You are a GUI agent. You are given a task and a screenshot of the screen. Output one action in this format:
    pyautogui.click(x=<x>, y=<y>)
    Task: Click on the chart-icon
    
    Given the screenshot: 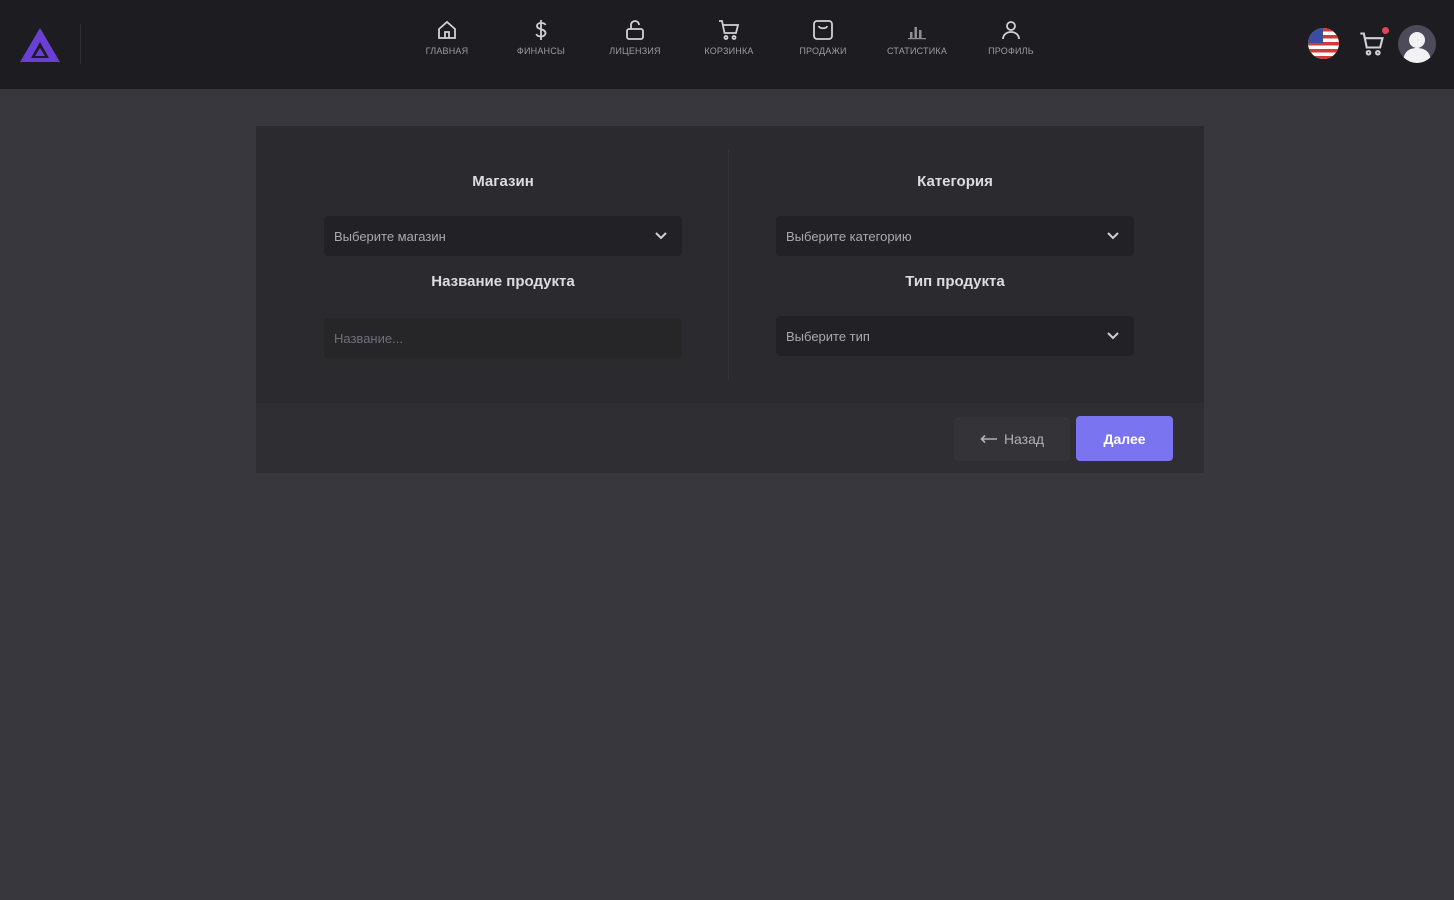 What is the action you would take?
    pyautogui.click(x=917, y=33)
    